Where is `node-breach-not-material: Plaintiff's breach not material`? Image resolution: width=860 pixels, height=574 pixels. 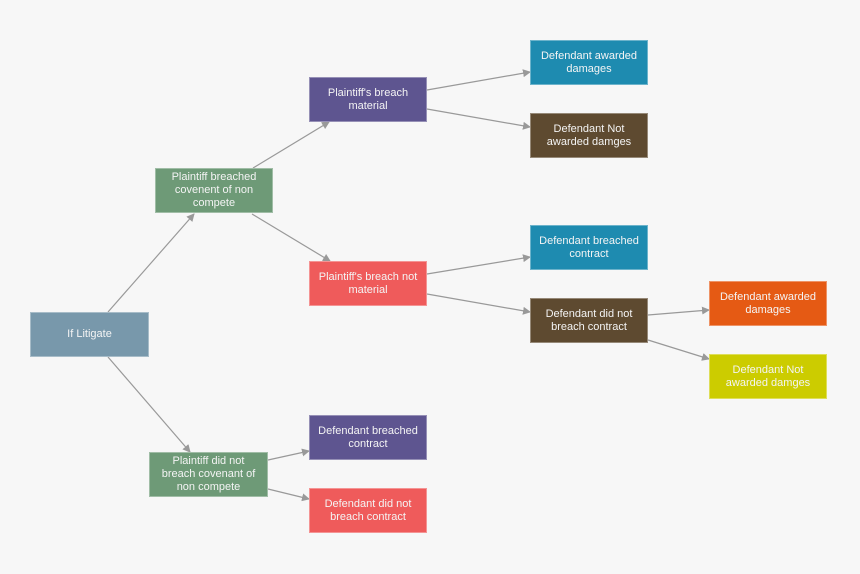
node-breach-not-material: Plaintiff's breach not material is located at coordinates (368, 283).